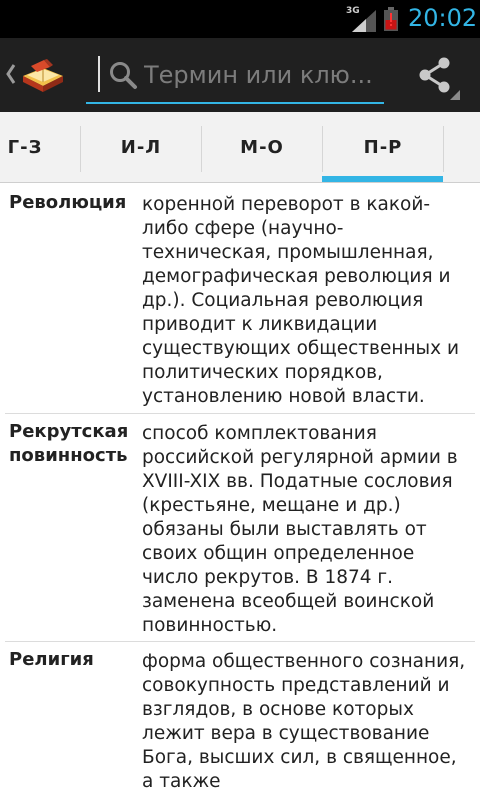  I want to click on overflow-indicator, so click(455, 95).